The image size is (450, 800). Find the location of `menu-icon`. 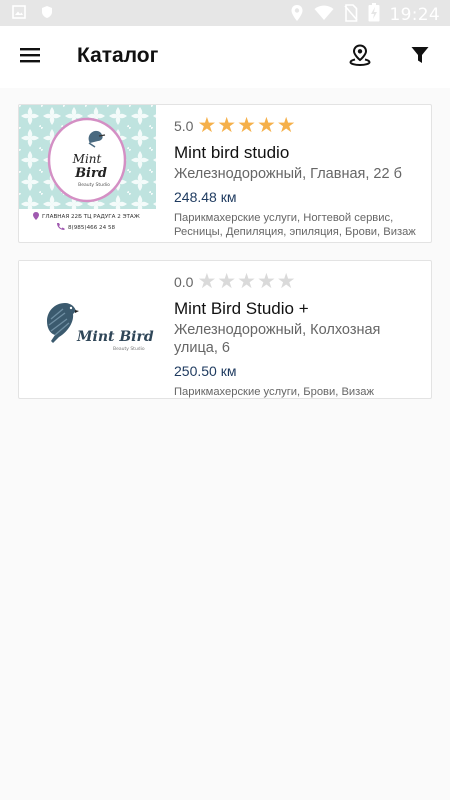

menu-icon is located at coordinates (30, 57).